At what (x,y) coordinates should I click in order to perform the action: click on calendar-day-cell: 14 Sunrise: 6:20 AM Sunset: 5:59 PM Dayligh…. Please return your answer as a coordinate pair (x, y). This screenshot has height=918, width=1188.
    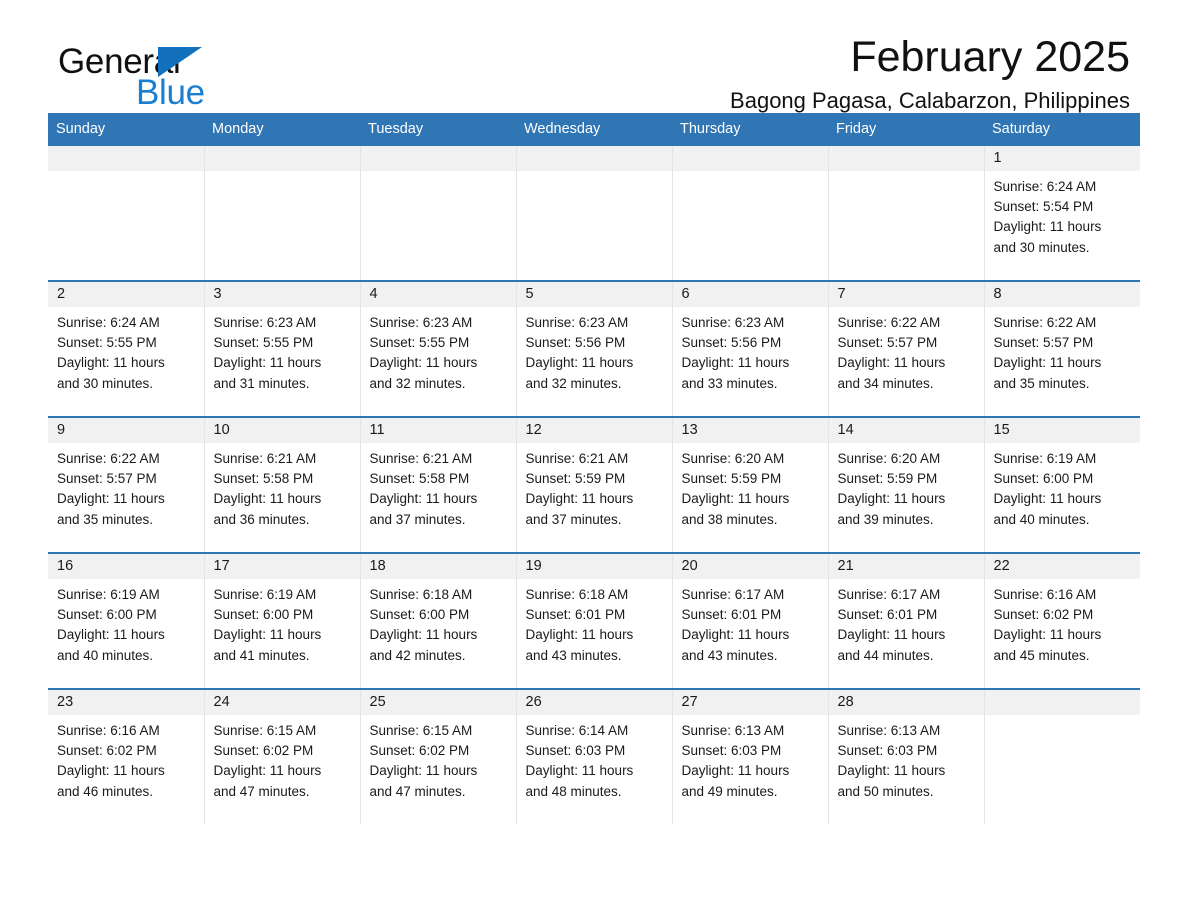
    Looking at the image, I should click on (906, 484).